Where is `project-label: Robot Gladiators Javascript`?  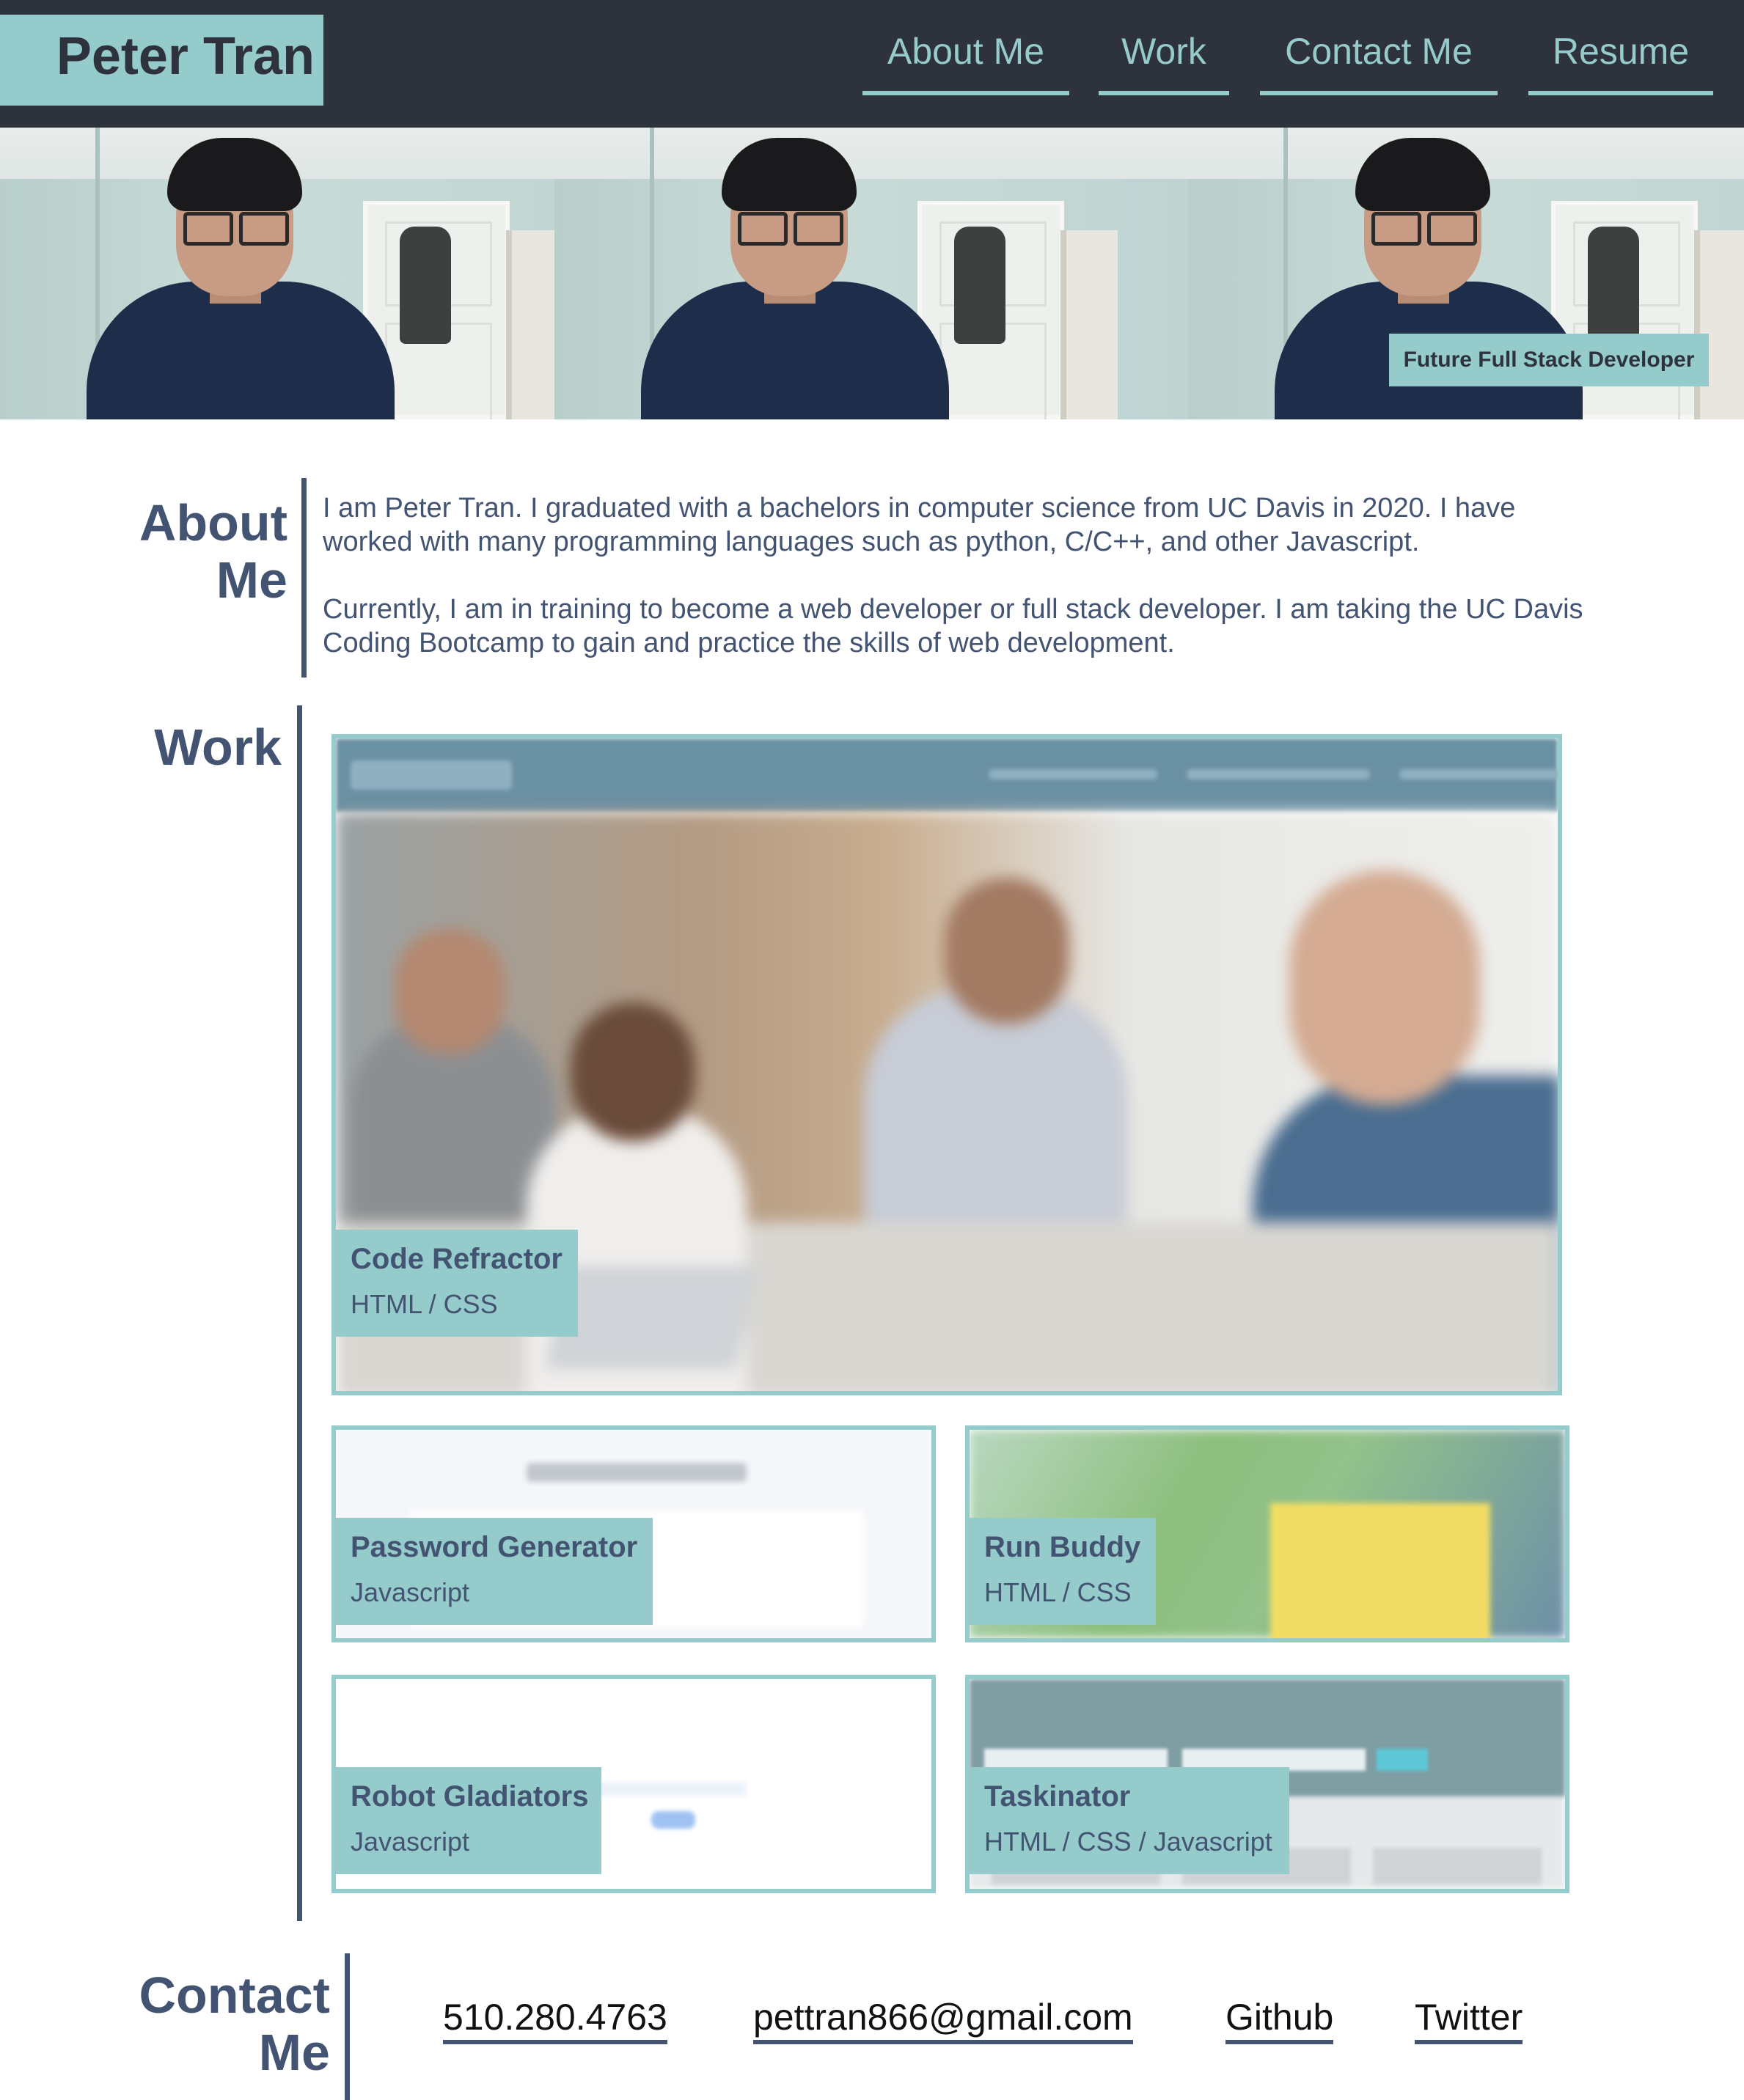
project-label: Robot Gladiators Javascript is located at coordinates (468, 1820).